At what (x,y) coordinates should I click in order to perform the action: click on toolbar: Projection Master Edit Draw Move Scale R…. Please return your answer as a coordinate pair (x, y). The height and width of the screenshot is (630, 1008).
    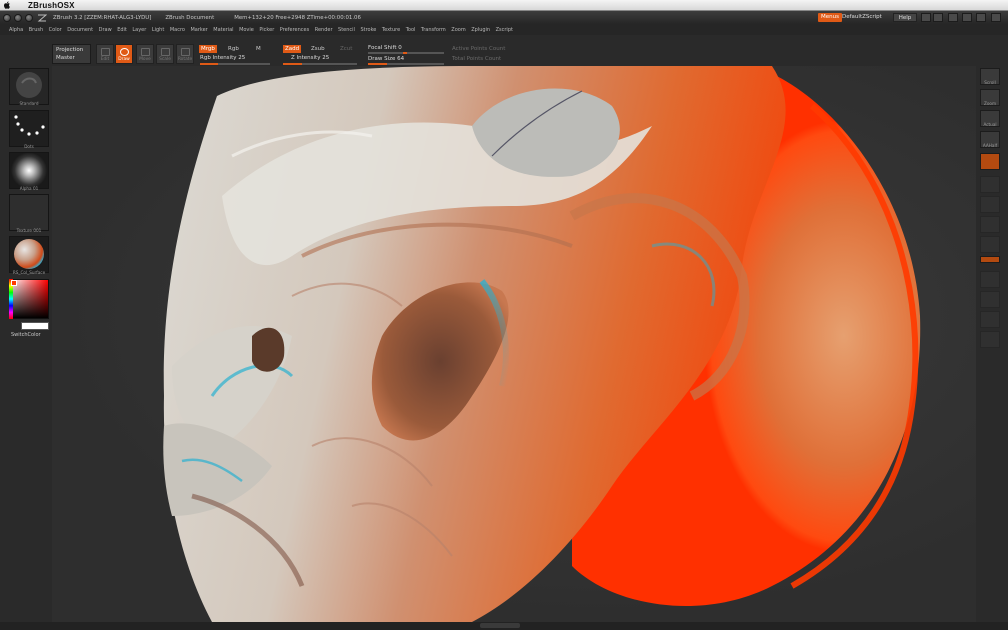
    Looking at the image, I should click on (504, 50).